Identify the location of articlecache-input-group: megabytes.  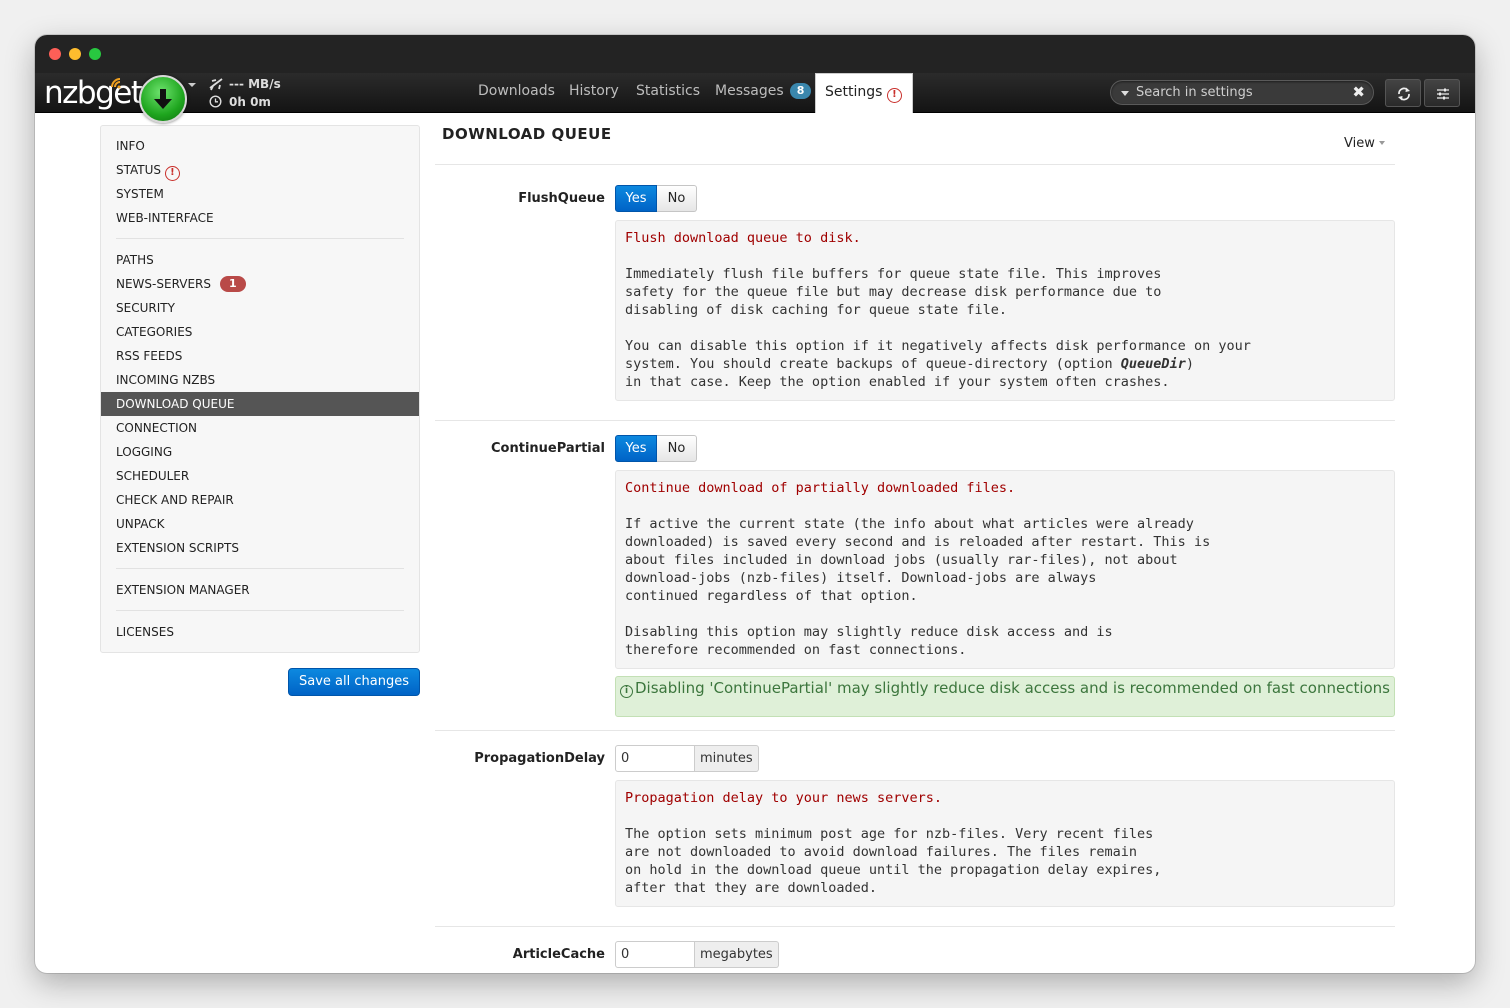
(697, 954).